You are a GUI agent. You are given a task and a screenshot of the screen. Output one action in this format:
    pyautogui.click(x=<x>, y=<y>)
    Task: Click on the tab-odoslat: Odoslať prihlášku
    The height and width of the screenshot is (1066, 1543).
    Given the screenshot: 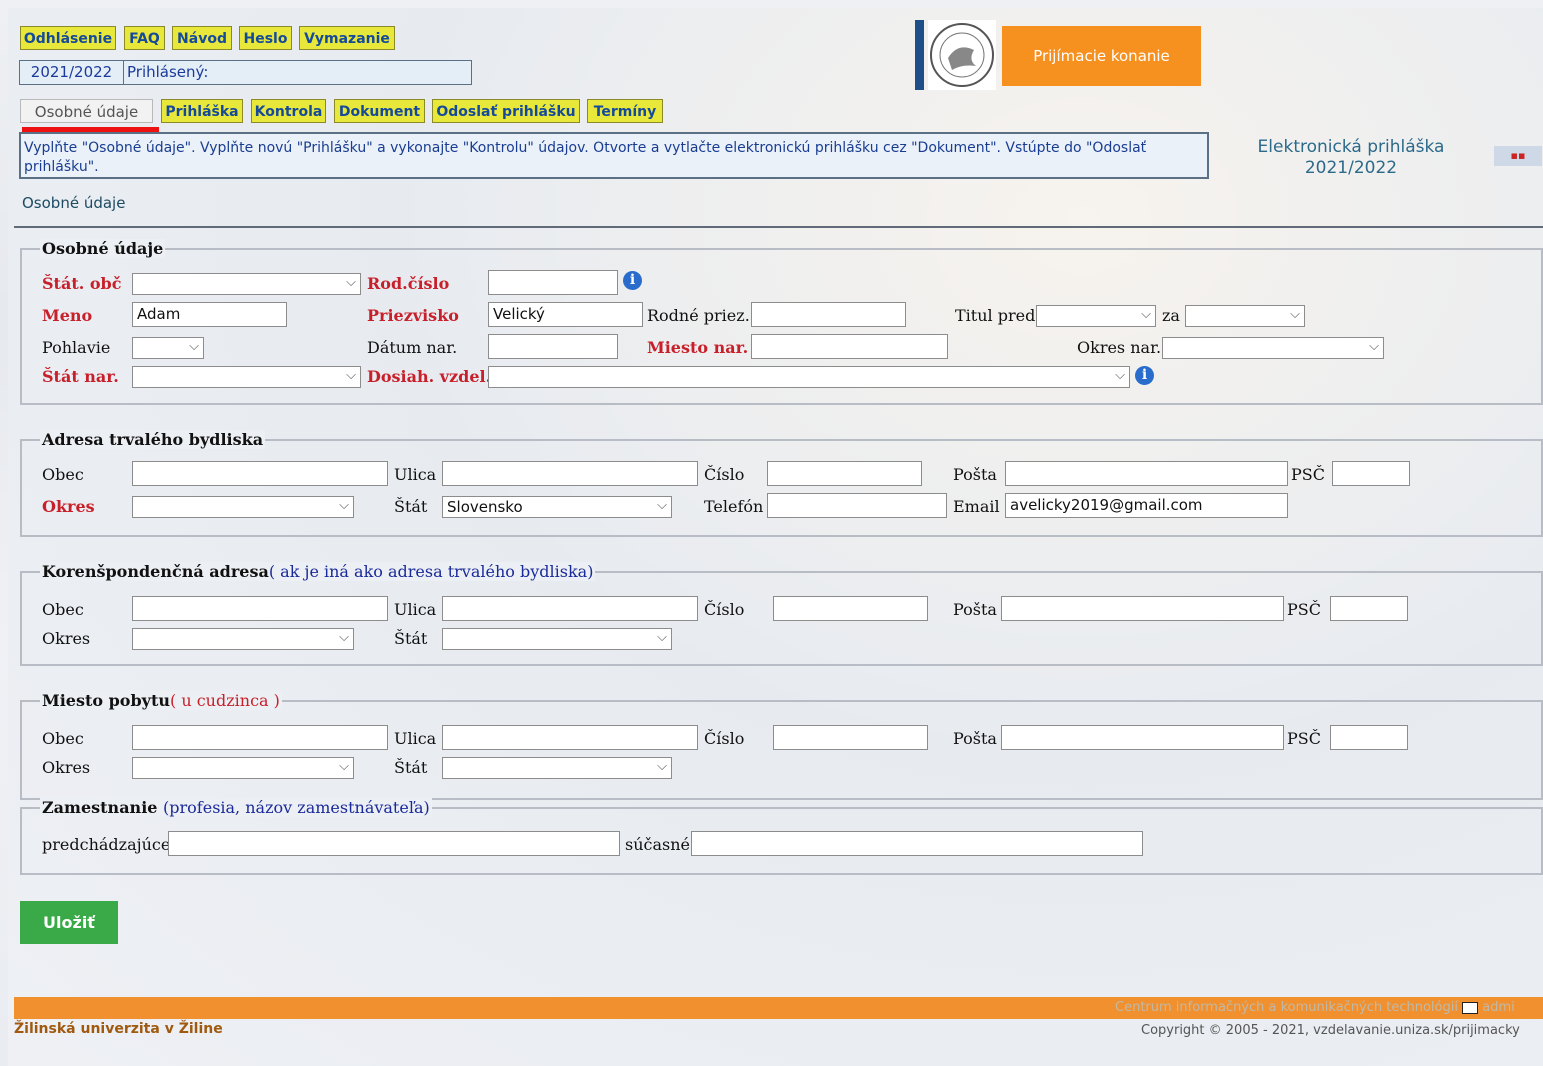 What is the action you would take?
    pyautogui.click(x=506, y=111)
    